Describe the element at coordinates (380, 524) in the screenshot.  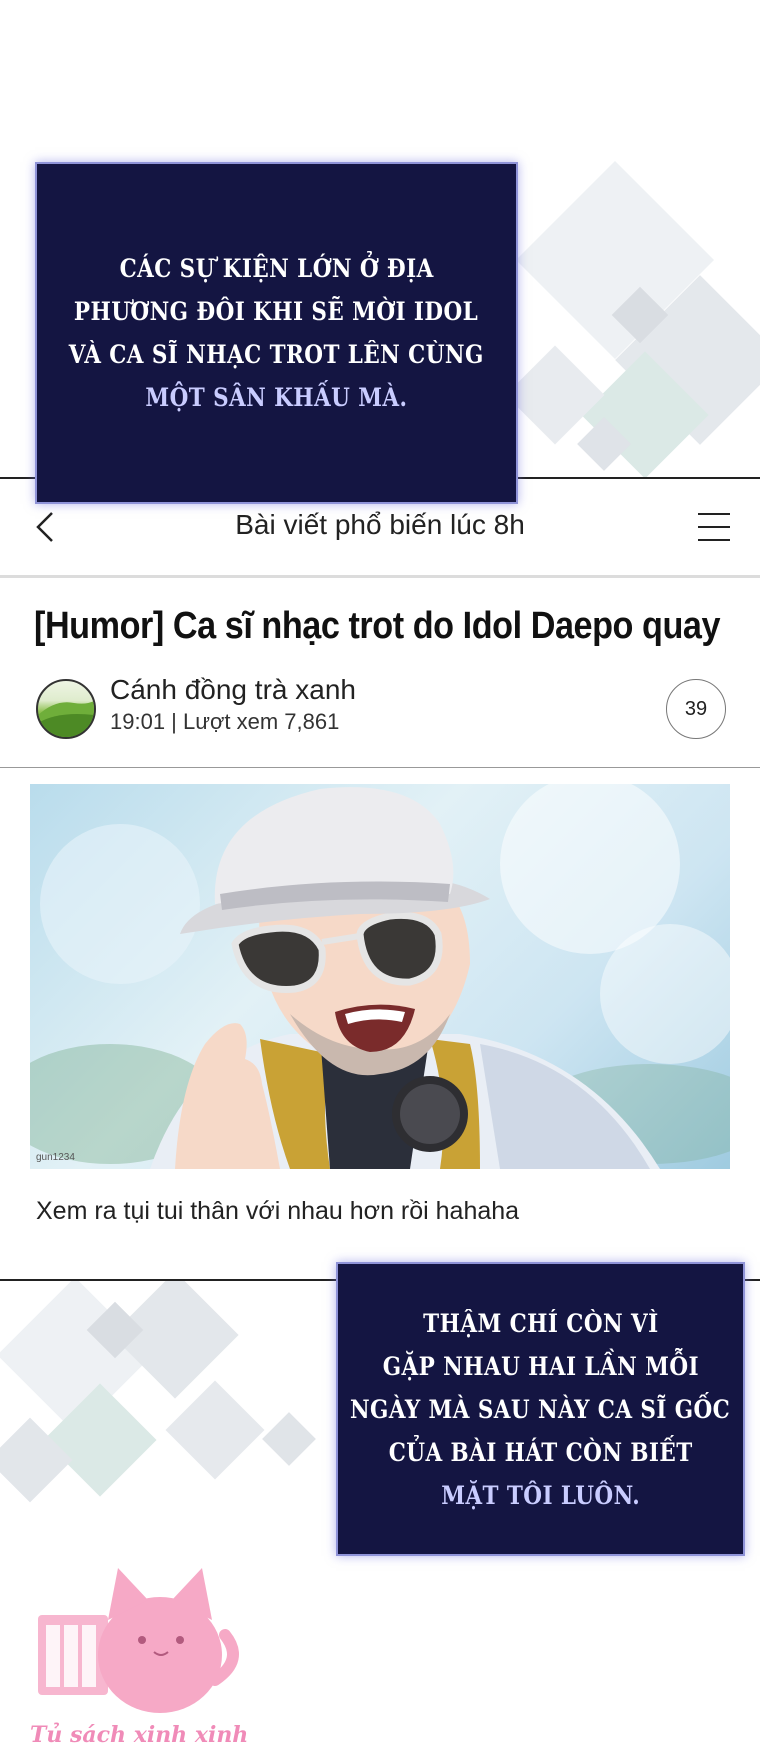
I see `page-title: Bài viết phổ biến lúc 8h` at that location.